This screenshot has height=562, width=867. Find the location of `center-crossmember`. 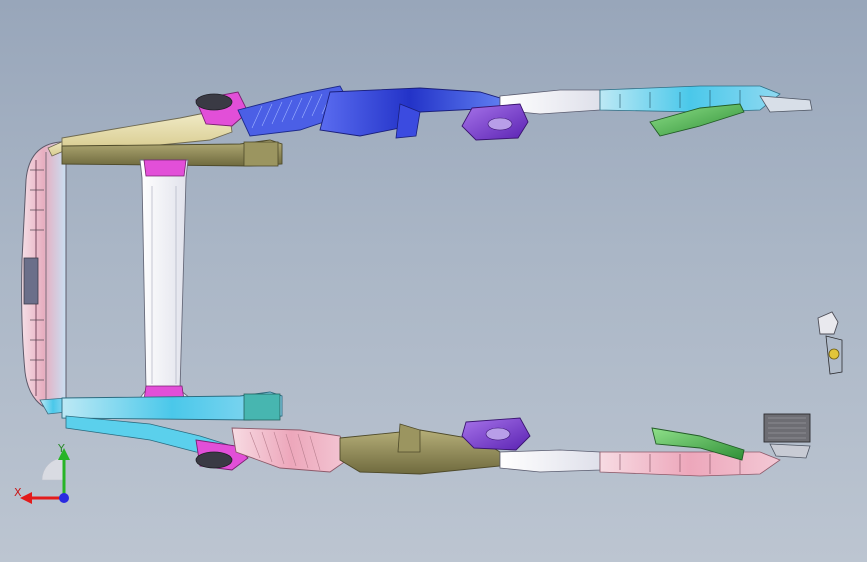

center-crossmember is located at coordinates (165, 280).